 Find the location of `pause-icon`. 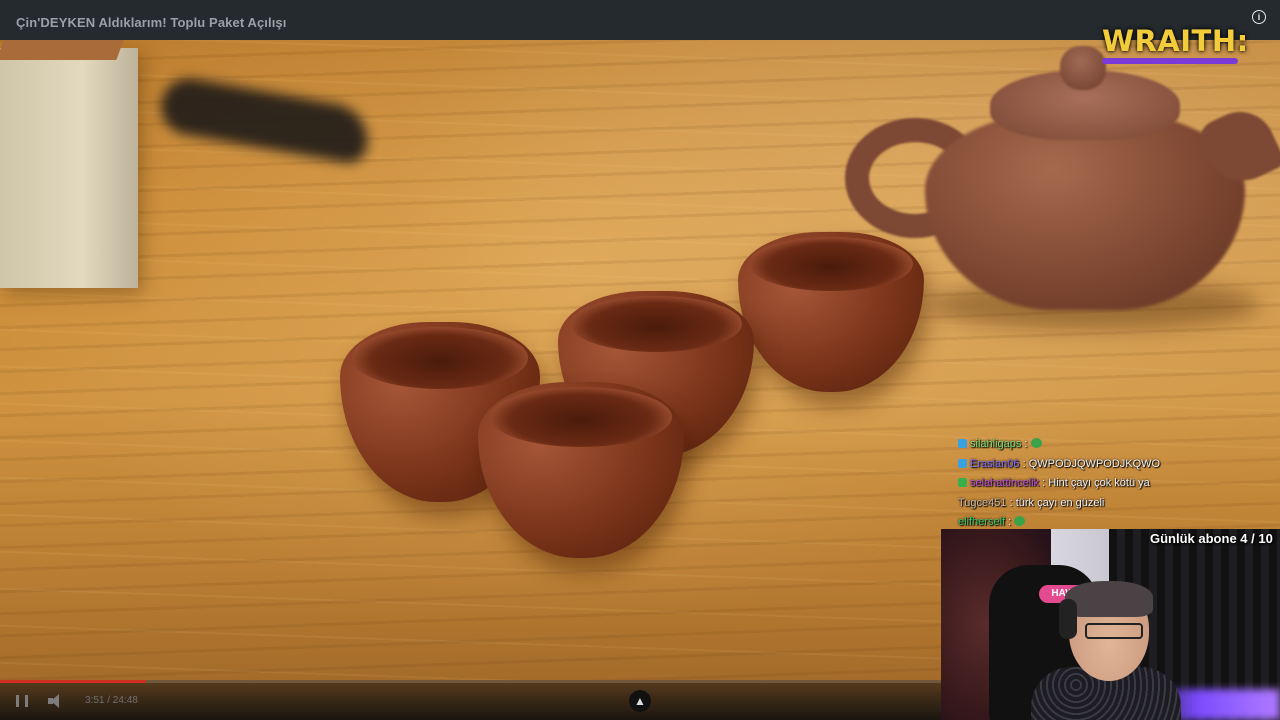

pause-icon is located at coordinates (22, 701).